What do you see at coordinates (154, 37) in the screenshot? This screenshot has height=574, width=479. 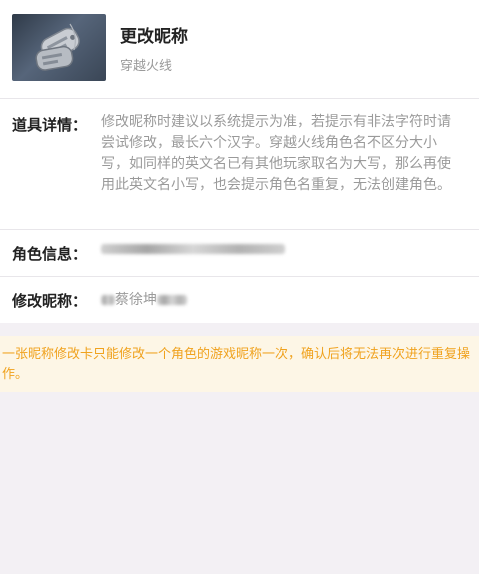 I see `item-name: 更改昵称` at bounding box center [154, 37].